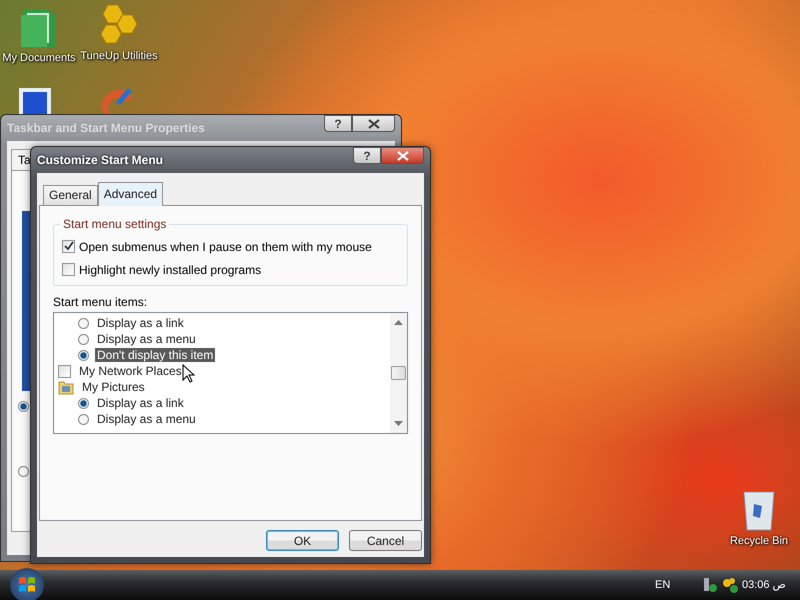 The height and width of the screenshot is (600, 800). Describe the element at coordinates (710, 585) in the screenshot. I see `device-tray-icon` at that location.